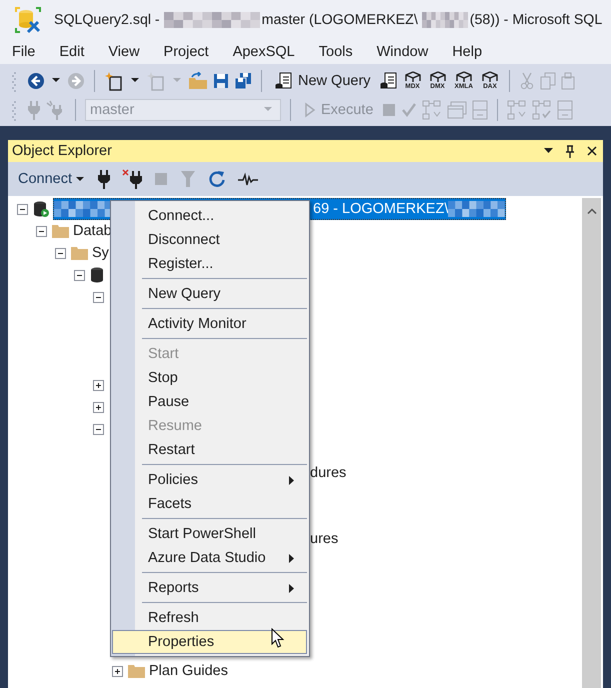 The image size is (611, 688). Describe the element at coordinates (62, 151) in the screenshot. I see `panel-title: Object Explorer` at that location.